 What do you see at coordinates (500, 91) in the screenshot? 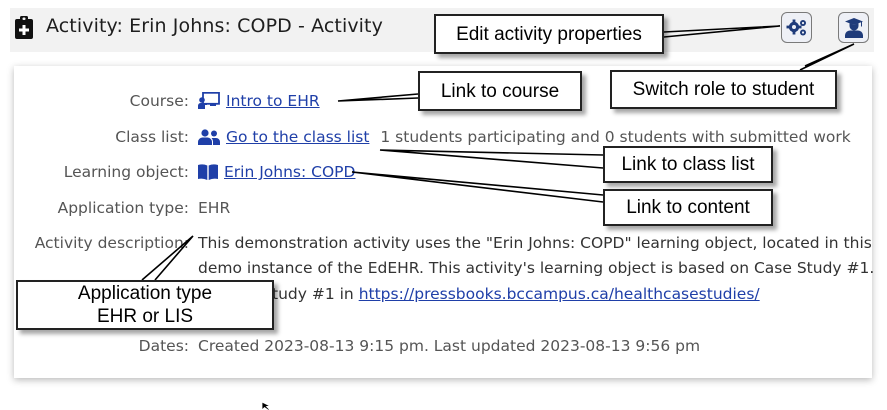
I see `callout-link-to-course: Link to course` at bounding box center [500, 91].